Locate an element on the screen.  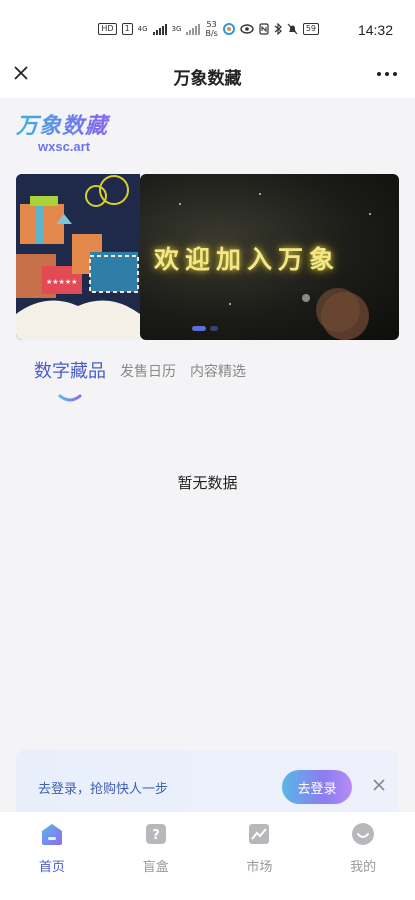
banner-slide-welcome: 欢迎加入万象 is located at coordinates (269, 257).